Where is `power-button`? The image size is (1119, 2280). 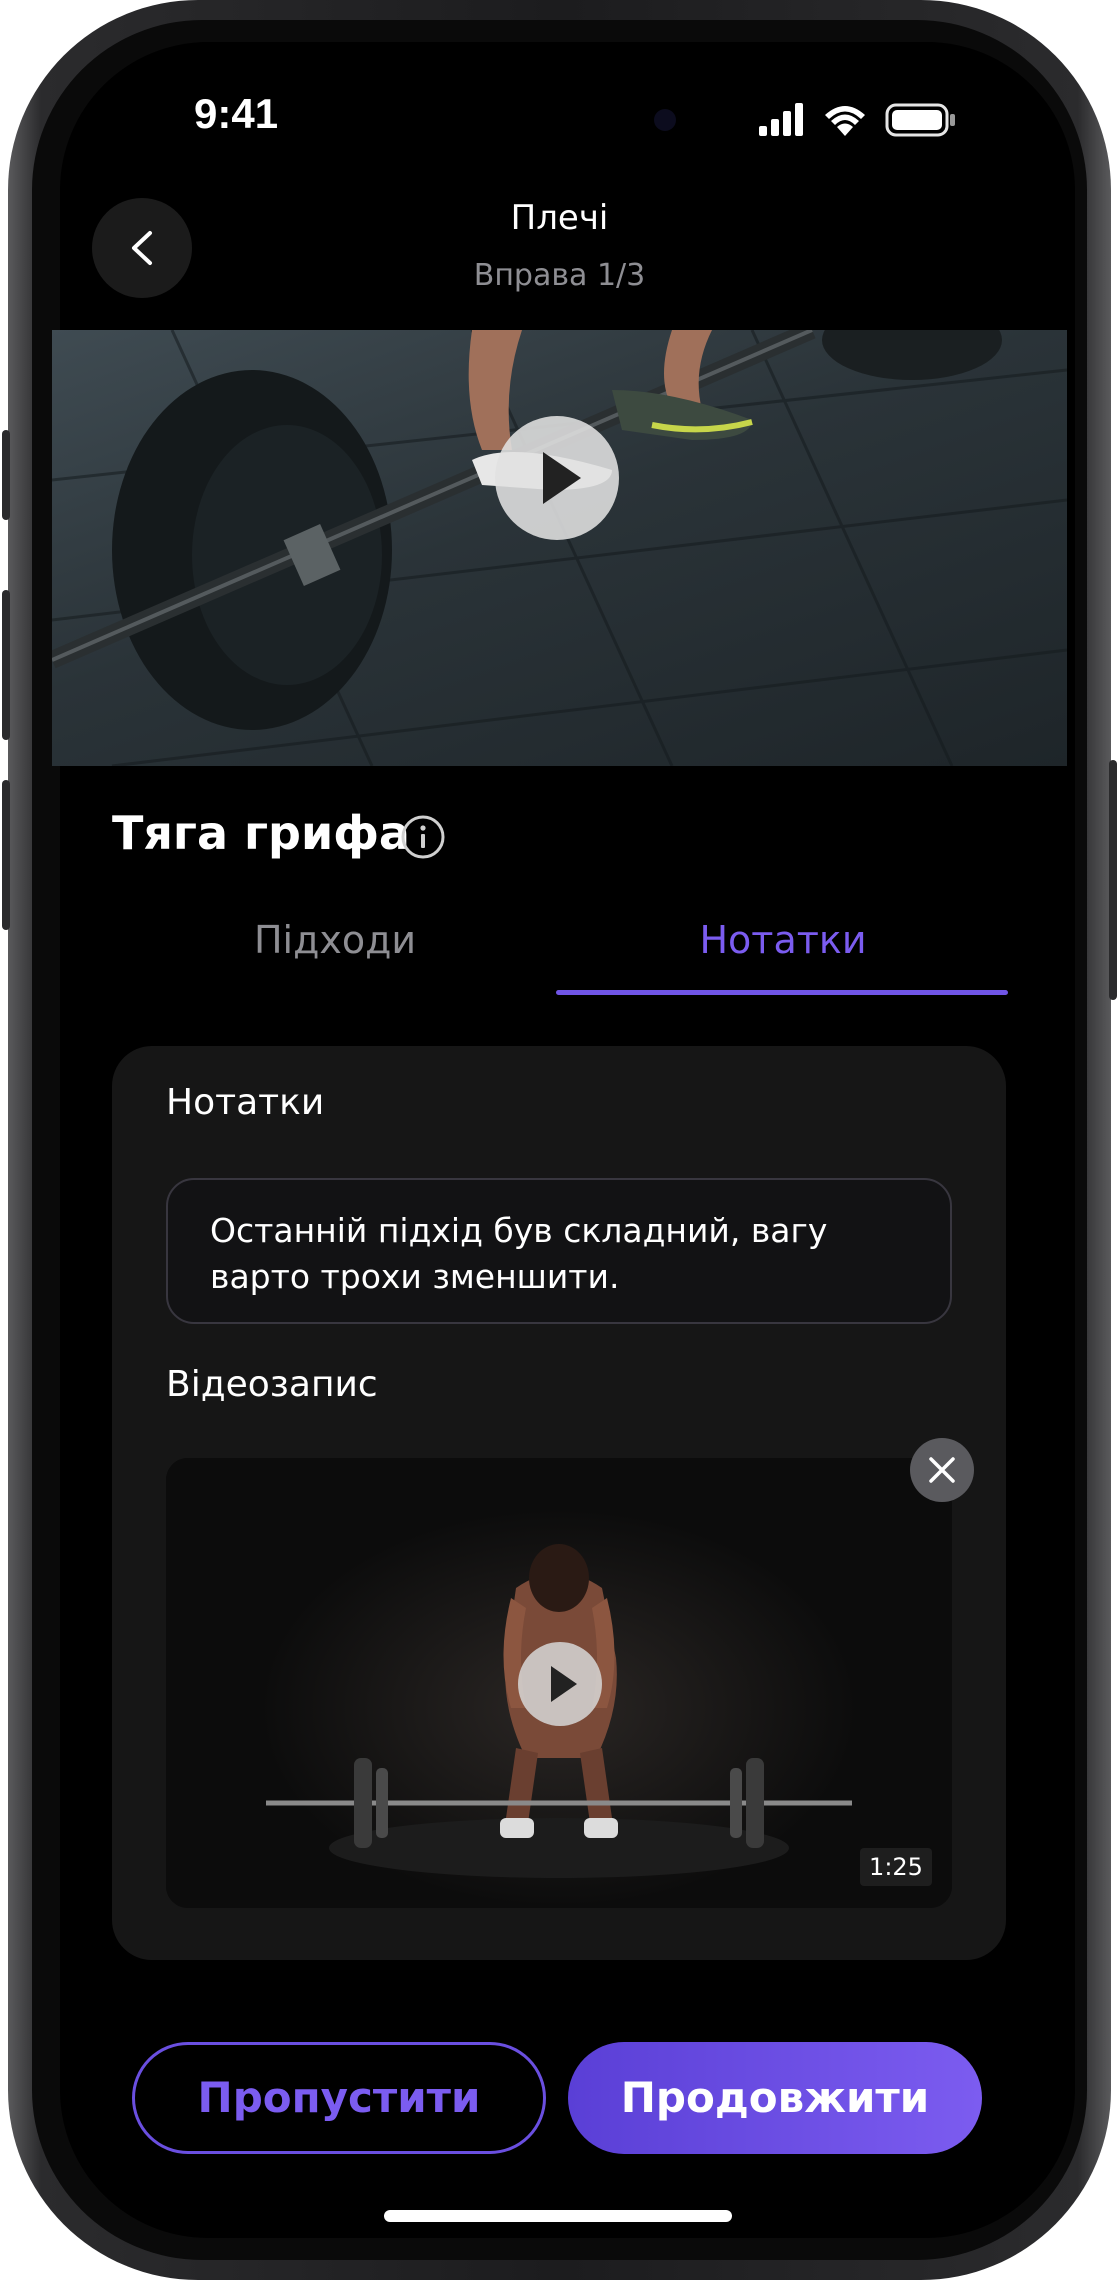 power-button is located at coordinates (1113, 880).